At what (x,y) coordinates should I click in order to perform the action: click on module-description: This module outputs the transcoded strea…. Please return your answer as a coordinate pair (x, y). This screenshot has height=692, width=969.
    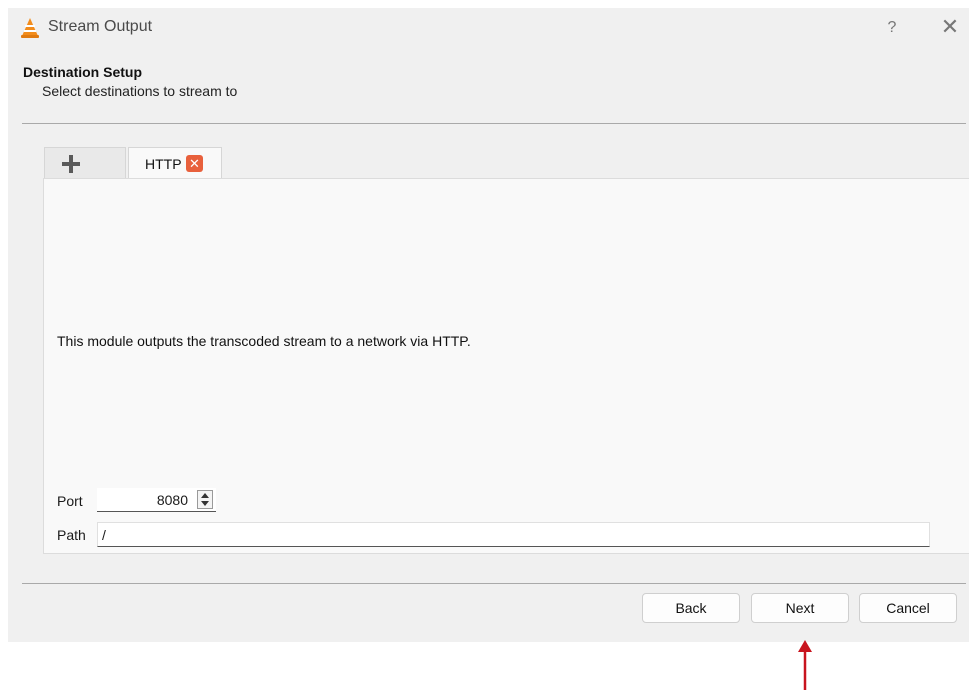
    Looking at the image, I should click on (264, 341).